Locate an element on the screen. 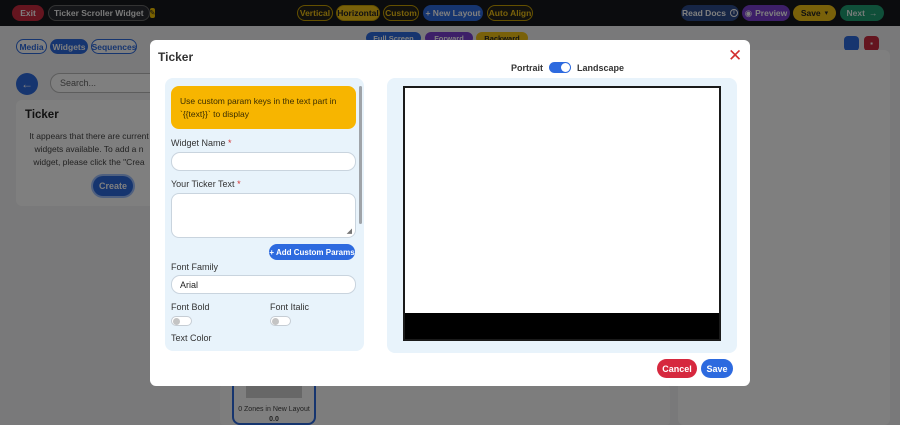 This screenshot has width=900, height=425. portrait-label: Portrait is located at coordinates (527, 67).